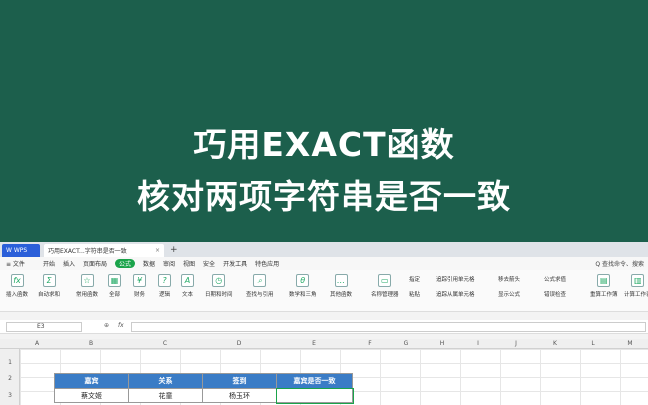 The image size is (648, 405). Describe the element at coordinates (37, 343) in the screenshot. I see `column-header: A` at that location.